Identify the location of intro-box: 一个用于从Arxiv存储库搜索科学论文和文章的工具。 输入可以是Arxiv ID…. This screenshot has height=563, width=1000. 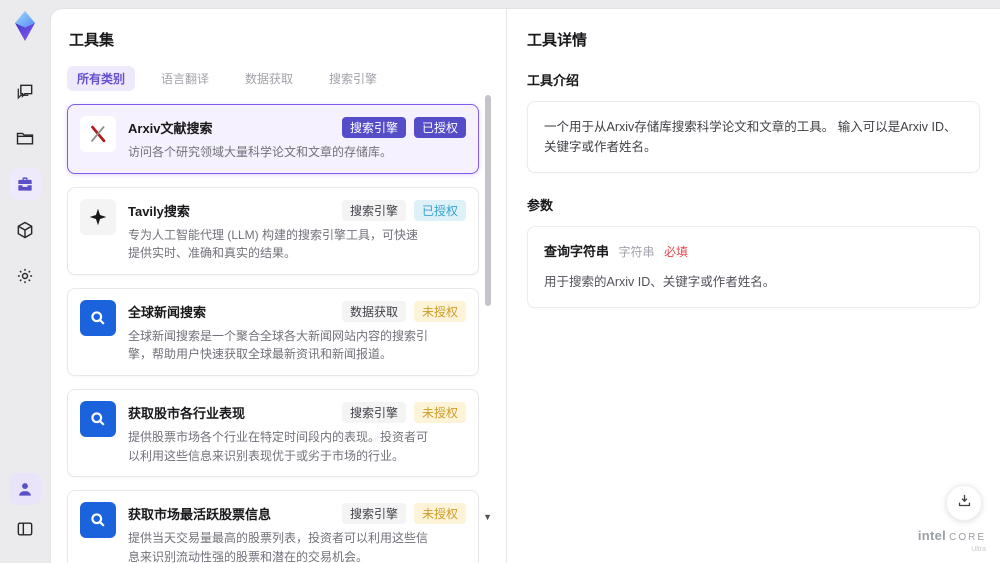
(753, 137).